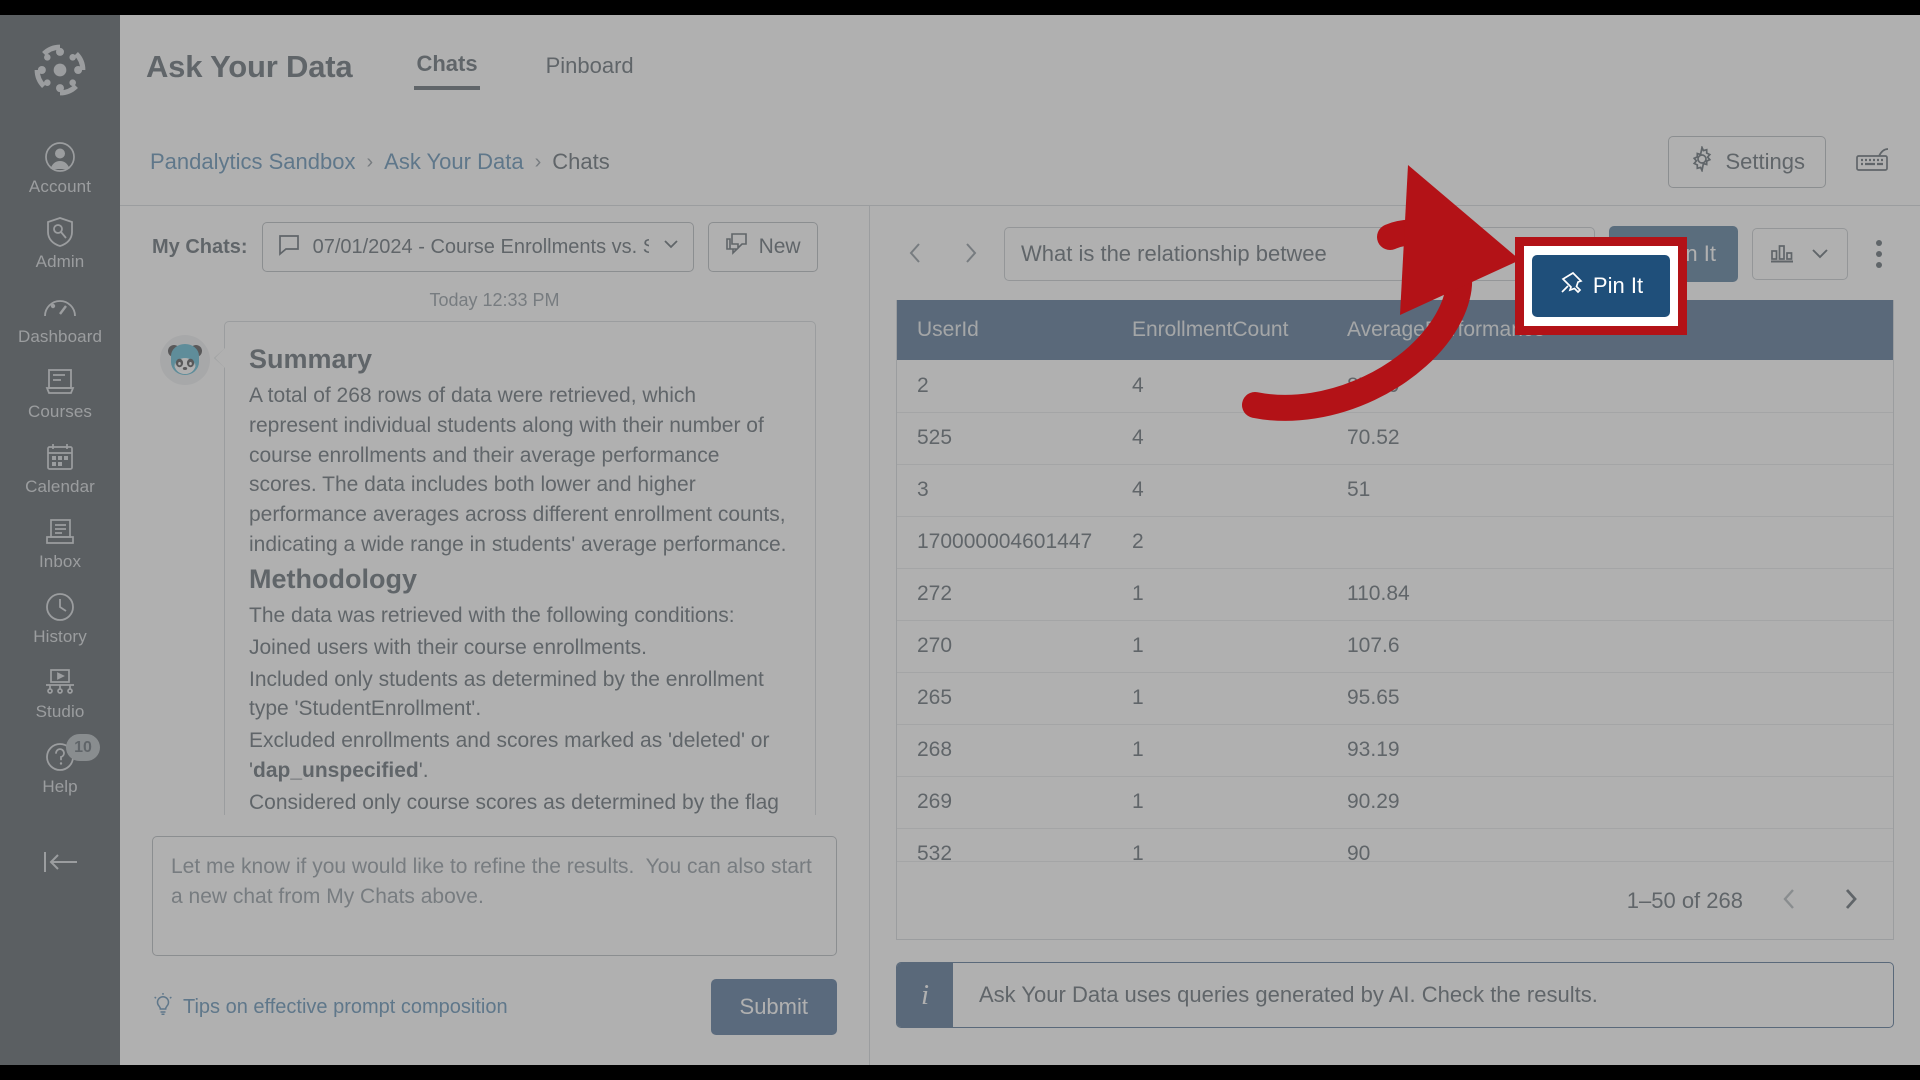 Image resolution: width=1920 pixels, height=1080 pixels. Describe the element at coordinates (773, 1007) in the screenshot. I see `submit-button: Submit` at that location.